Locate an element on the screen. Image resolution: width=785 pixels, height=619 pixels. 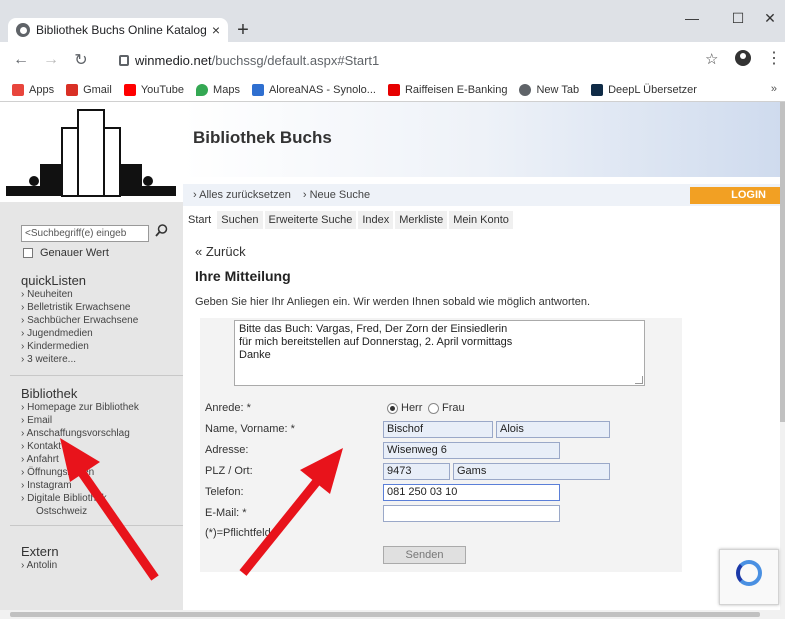
sidebar-item: › Anschaffungsvorschlag is located at coordinates (75, 433).